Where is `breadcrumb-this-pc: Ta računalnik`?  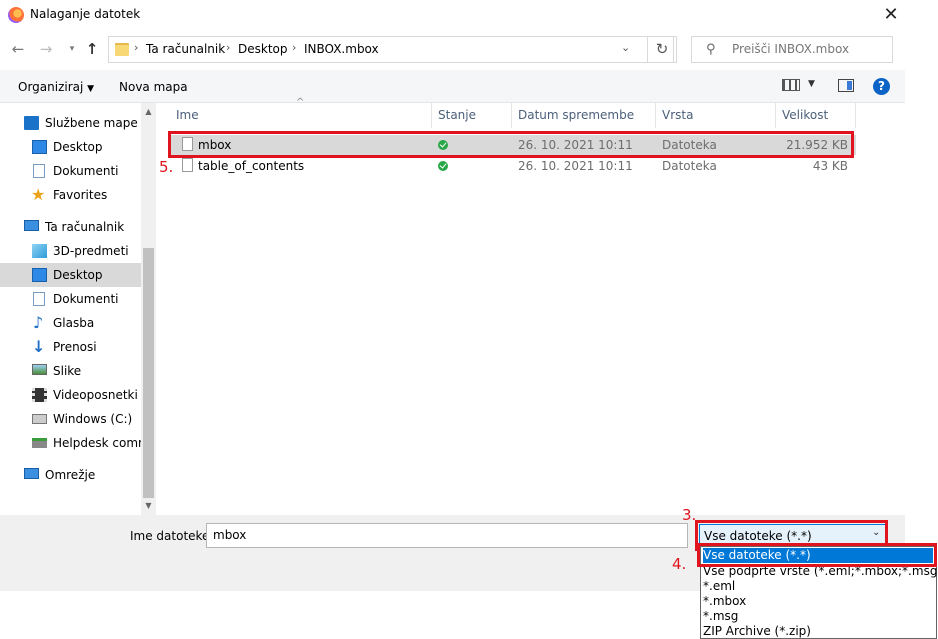
breadcrumb-this-pc: Ta računalnik is located at coordinates (185, 49).